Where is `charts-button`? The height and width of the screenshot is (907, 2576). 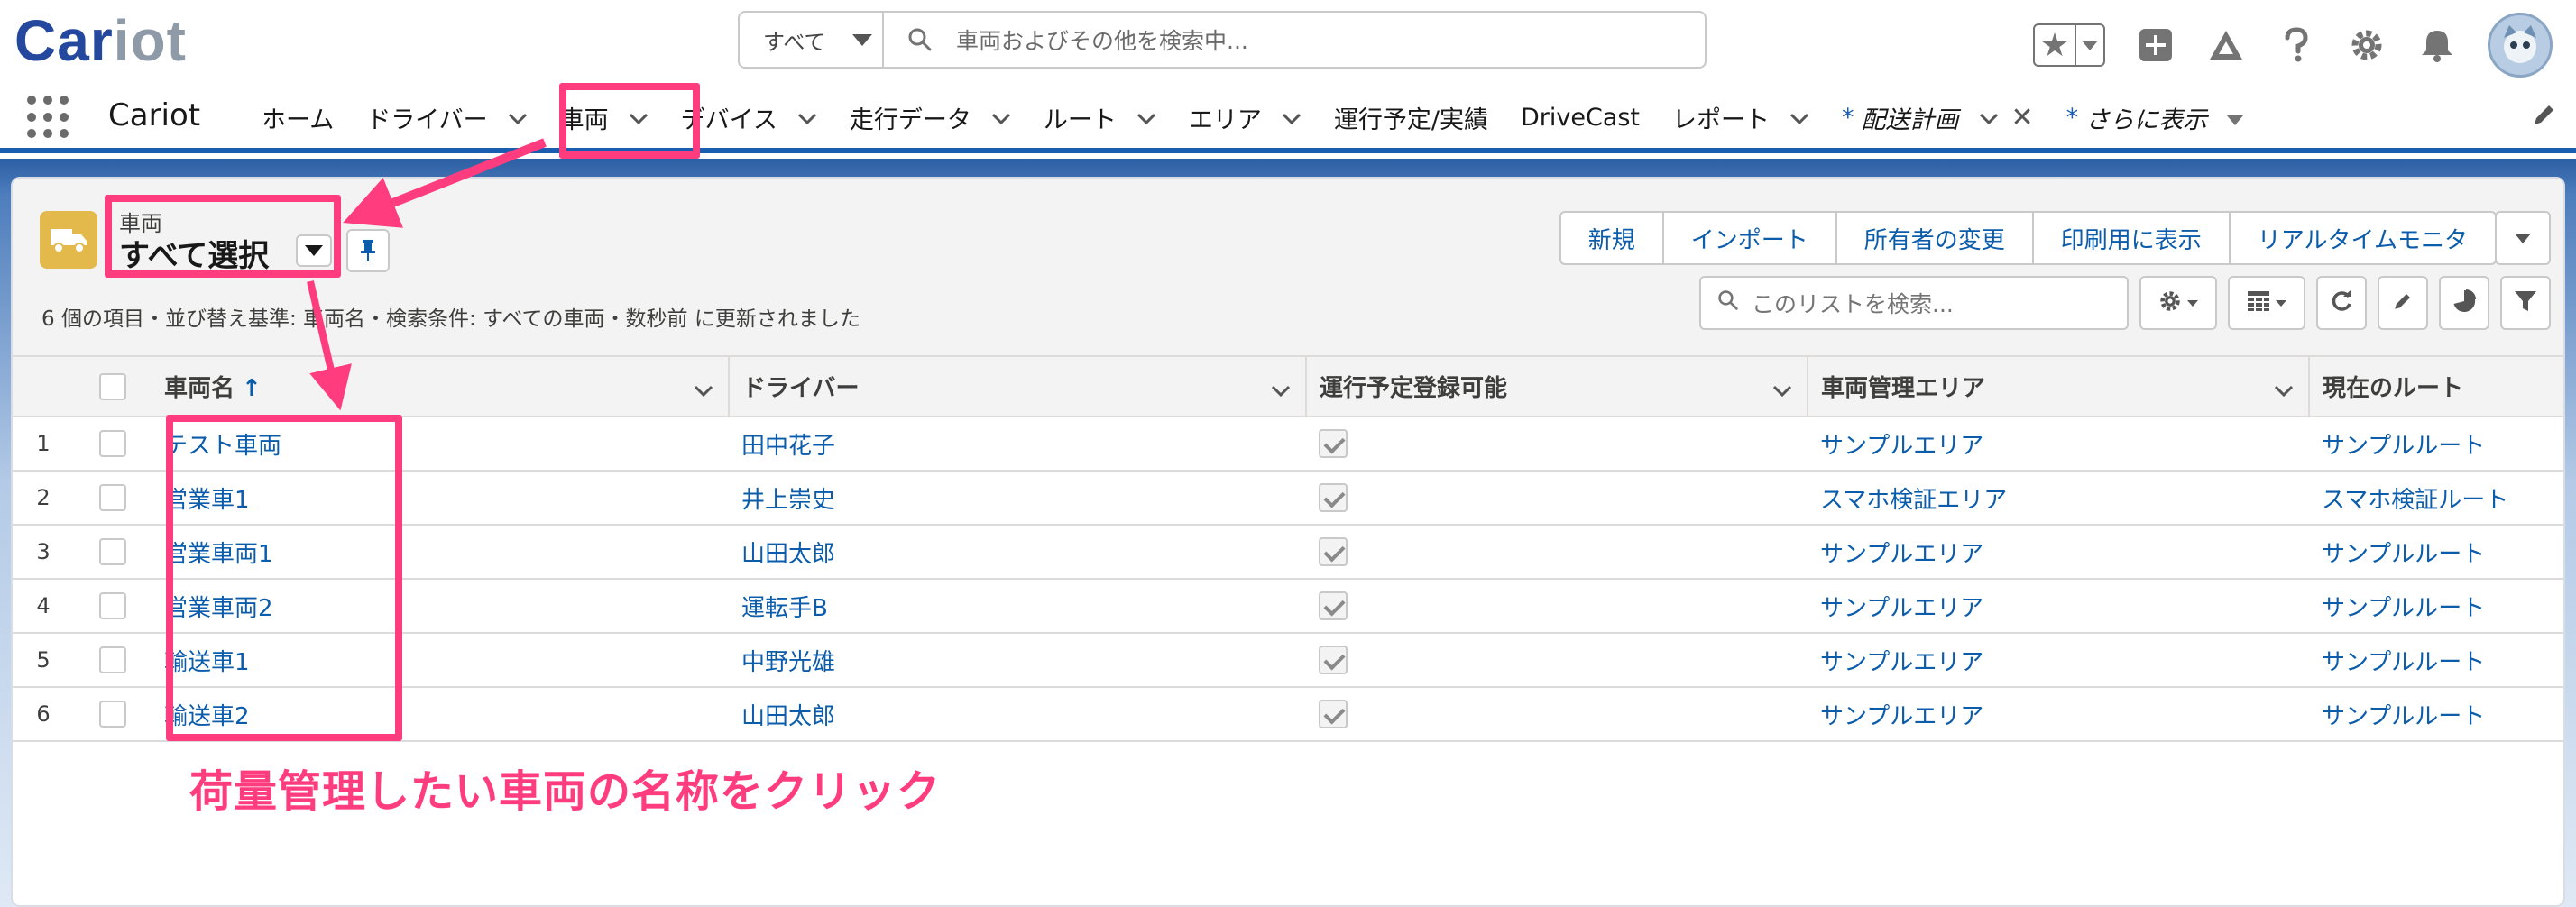
charts-button is located at coordinates (2464, 303).